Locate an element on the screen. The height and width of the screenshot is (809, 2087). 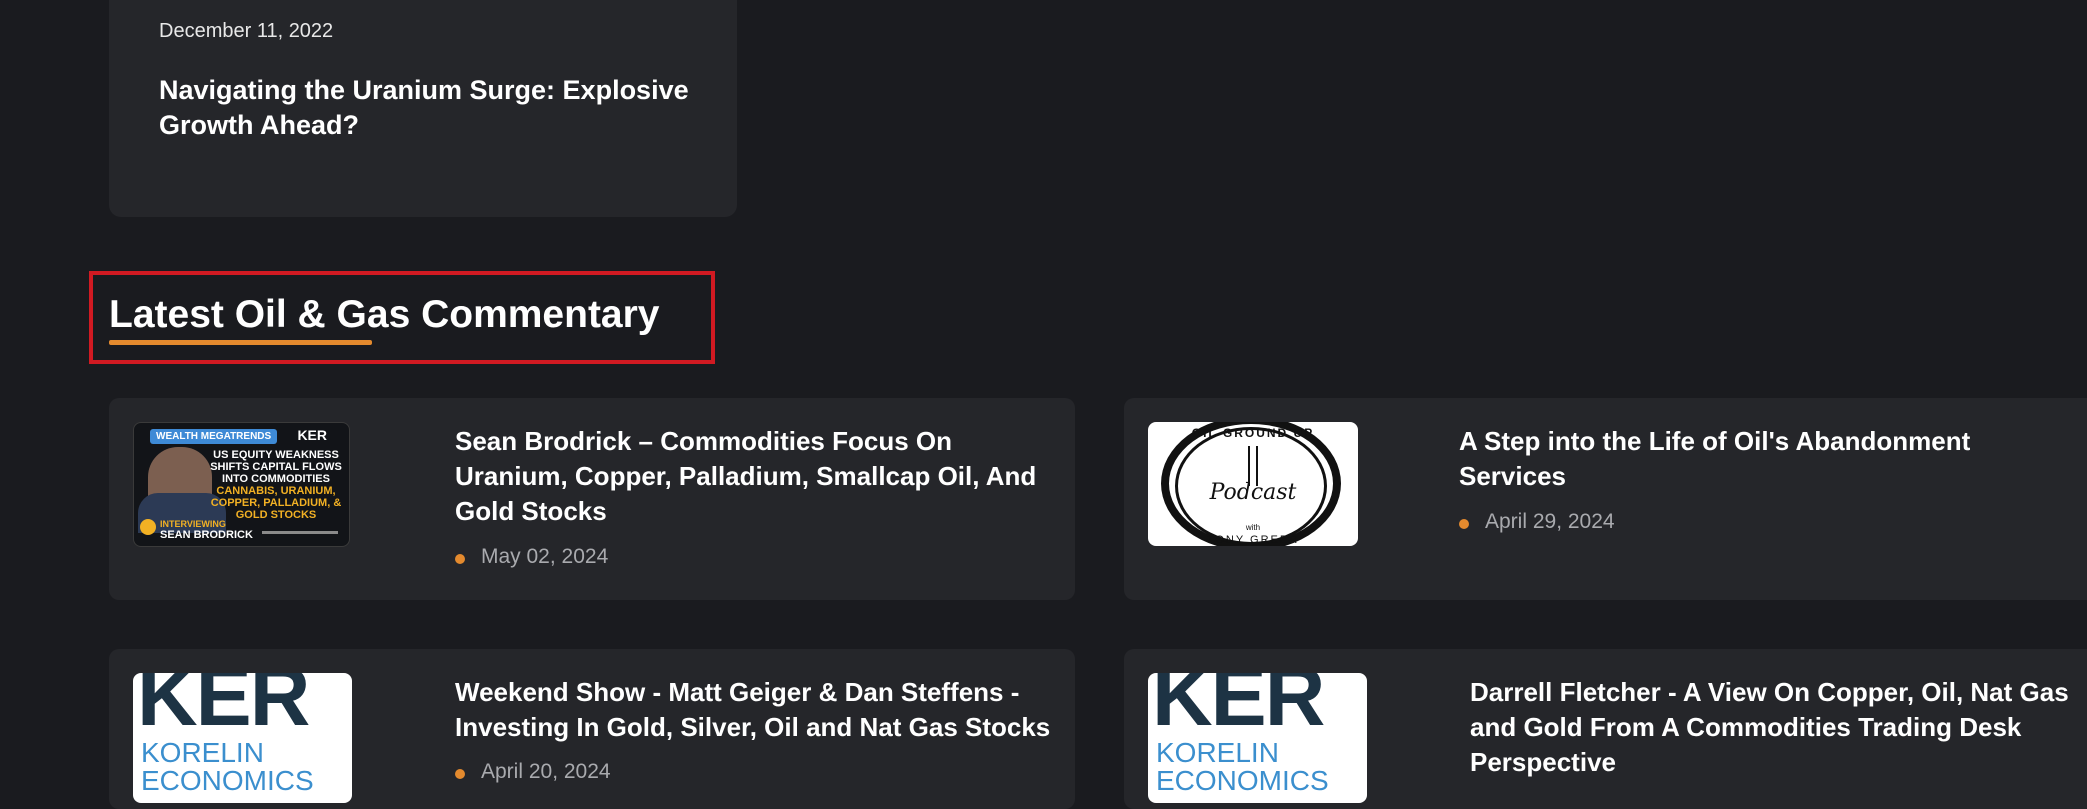
badge-icon is located at coordinates (148, 527).